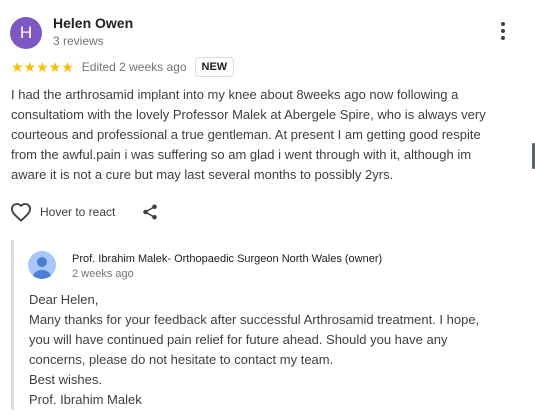 This screenshot has width=535, height=419. I want to click on edited-date: Edited 2 weeks ago, so click(134, 67).